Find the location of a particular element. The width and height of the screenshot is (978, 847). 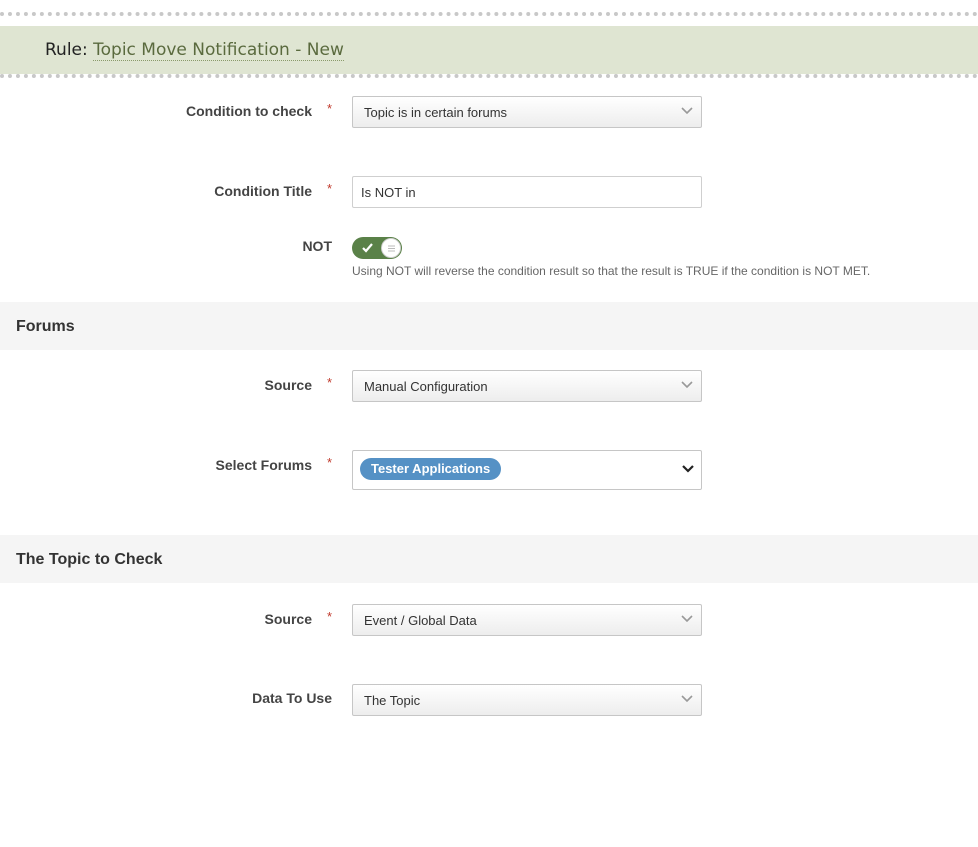

condition-select-value: Topic is in certain forums is located at coordinates (436, 112).